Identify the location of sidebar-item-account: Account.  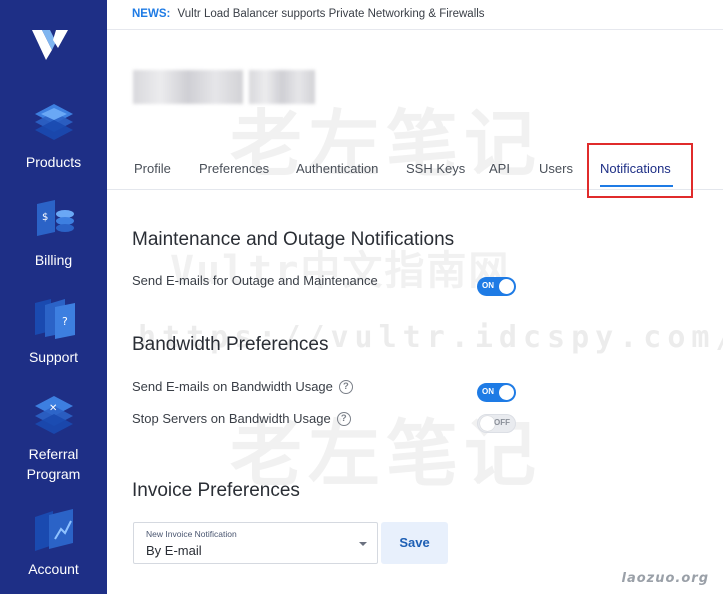
(53, 543).